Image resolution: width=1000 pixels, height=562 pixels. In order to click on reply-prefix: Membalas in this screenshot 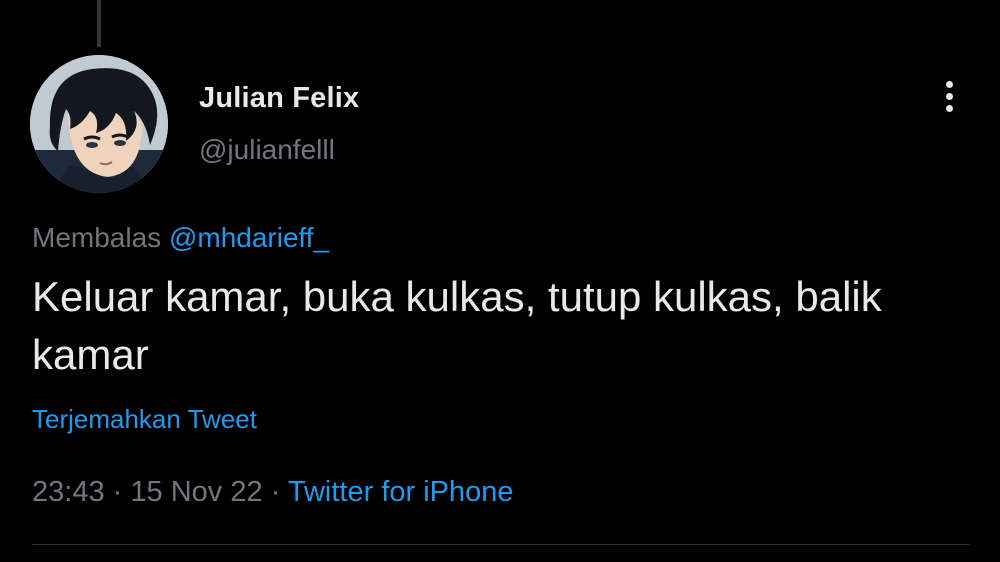, I will do `click(97, 237)`.